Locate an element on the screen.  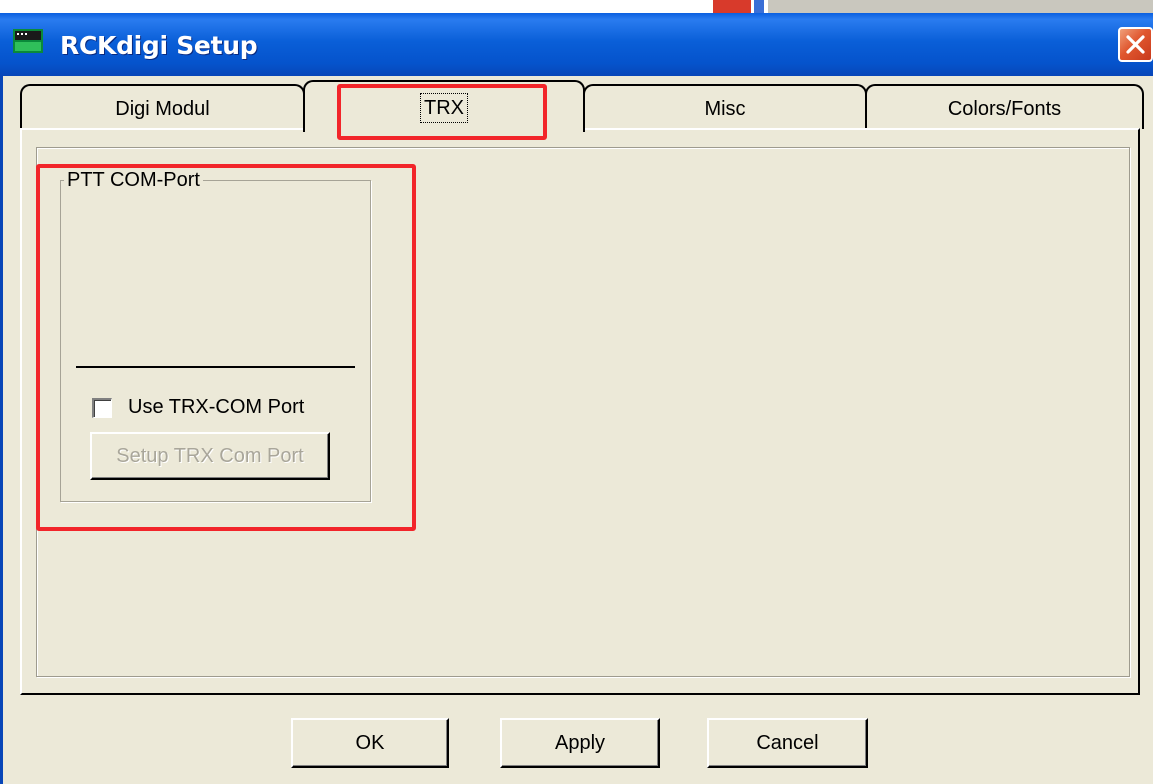
title-bar: RCKdigi Setup is located at coordinates (576, 44).